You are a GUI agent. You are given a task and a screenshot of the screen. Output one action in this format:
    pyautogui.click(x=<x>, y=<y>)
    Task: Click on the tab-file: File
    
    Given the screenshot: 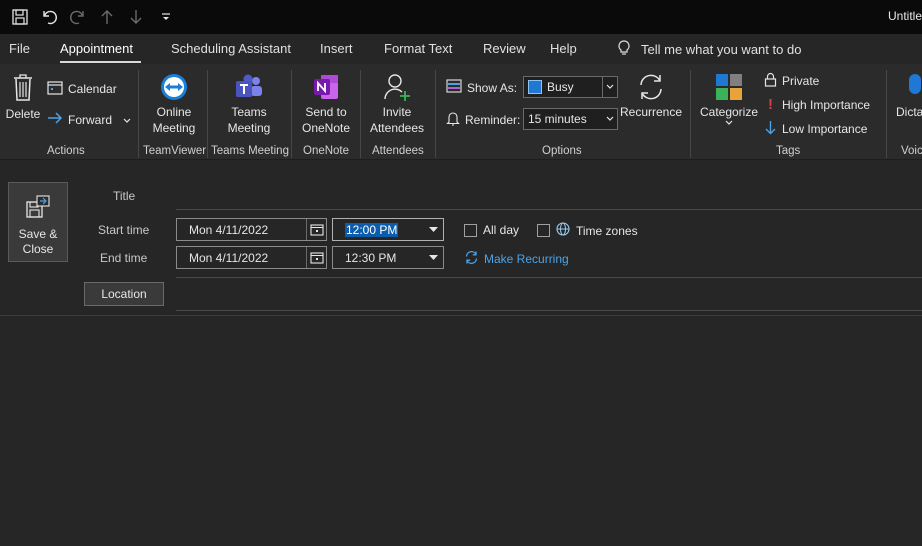 What is the action you would take?
    pyautogui.click(x=19, y=48)
    